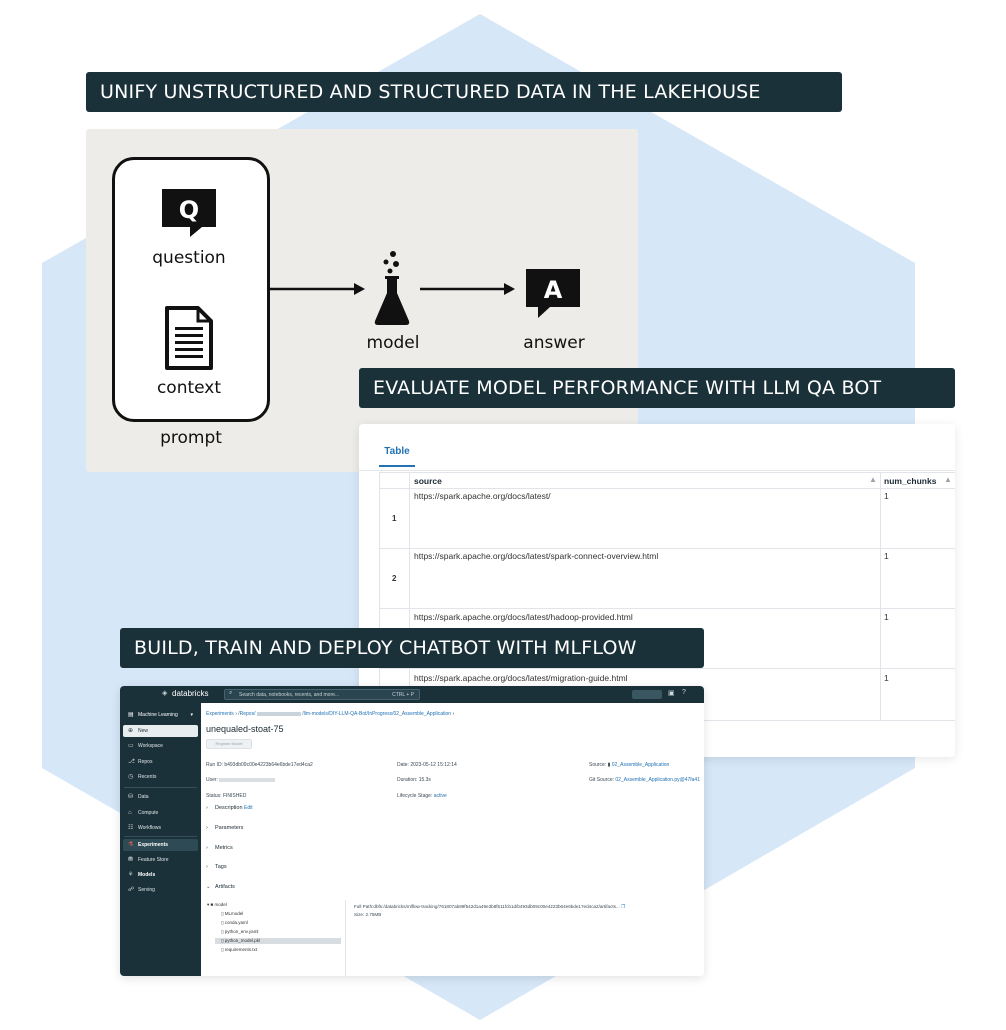 Image resolution: width=1006 pixels, height=1030 pixels. What do you see at coordinates (415, 796) in the screenshot?
I see `lifecycle-label: Lifecycle Stage:` at bounding box center [415, 796].